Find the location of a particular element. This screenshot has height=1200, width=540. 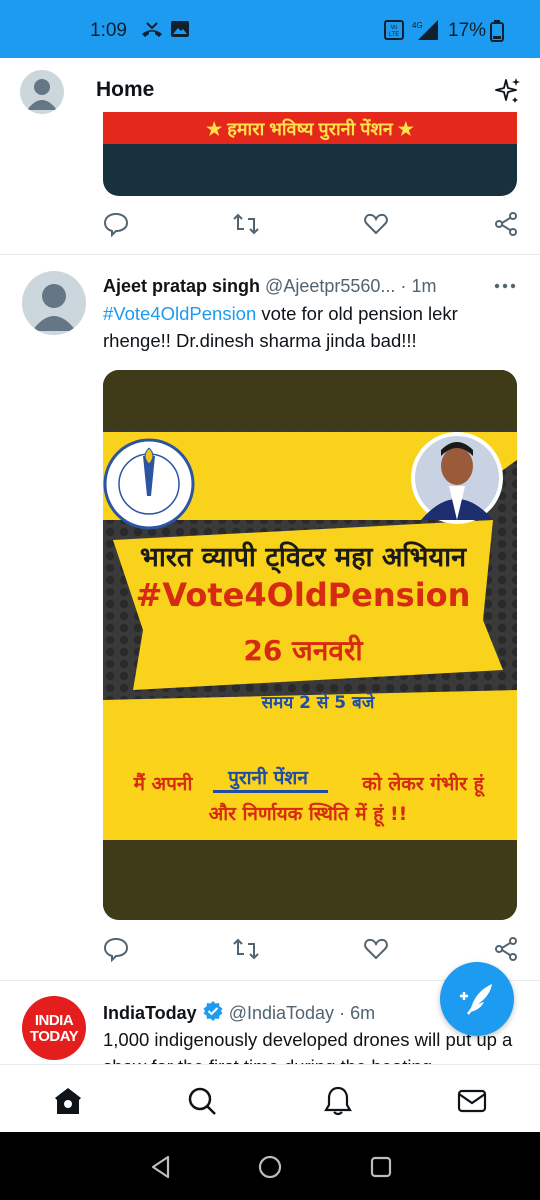

author-name: Ajeet pratap singh is located at coordinates (181, 286).